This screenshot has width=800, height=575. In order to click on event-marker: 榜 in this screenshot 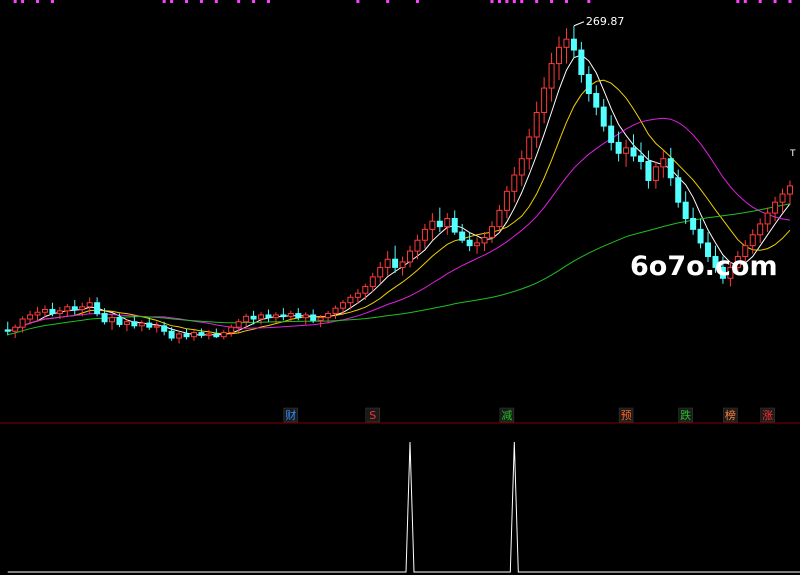, I will do `click(730, 415)`.